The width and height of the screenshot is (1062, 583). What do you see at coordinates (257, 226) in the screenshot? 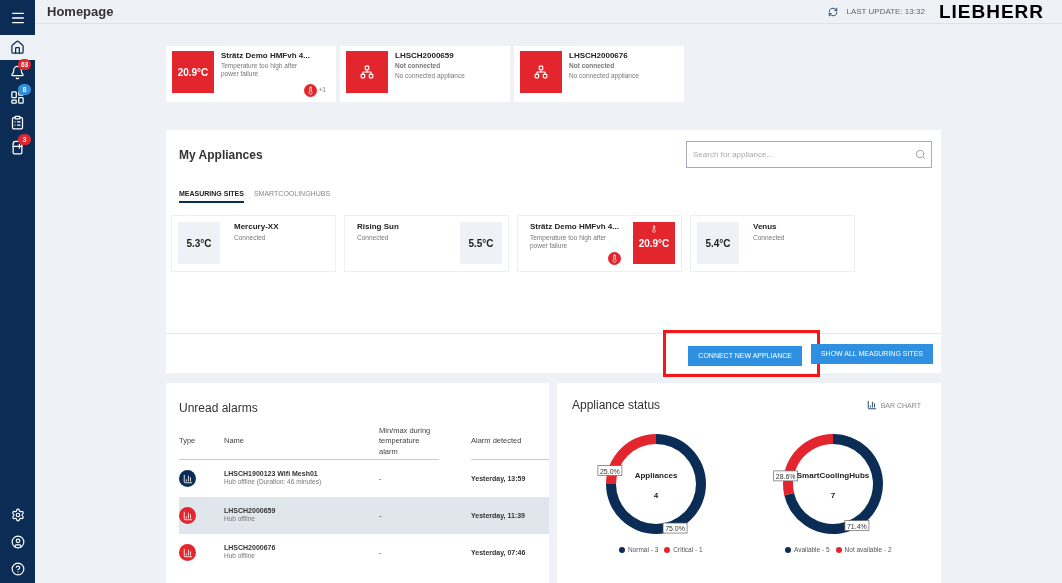
I see `site-name: Mercury-XX` at bounding box center [257, 226].